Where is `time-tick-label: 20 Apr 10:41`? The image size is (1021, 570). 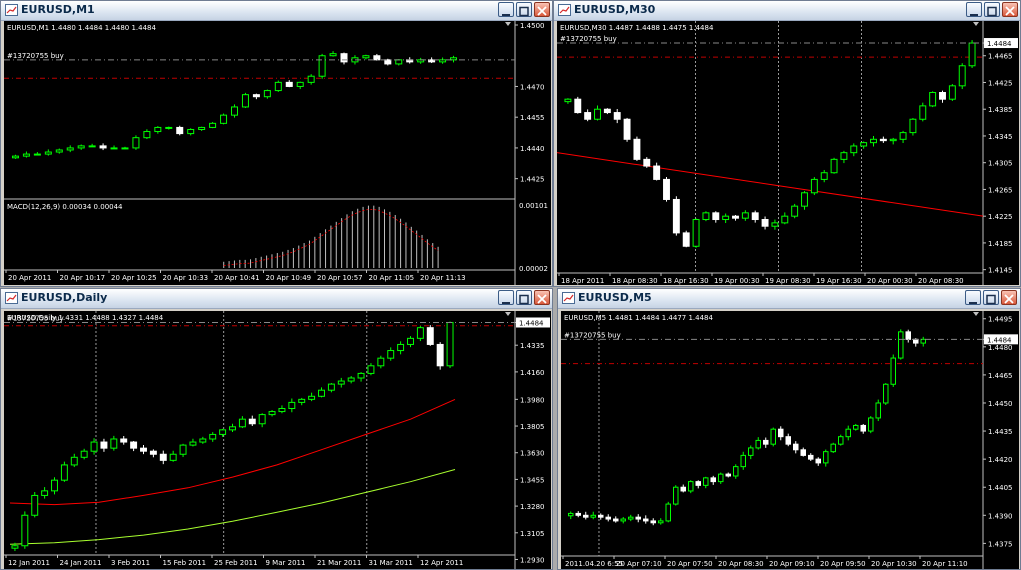 time-tick-label: 20 Apr 10:41 is located at coordinates (237, 278).